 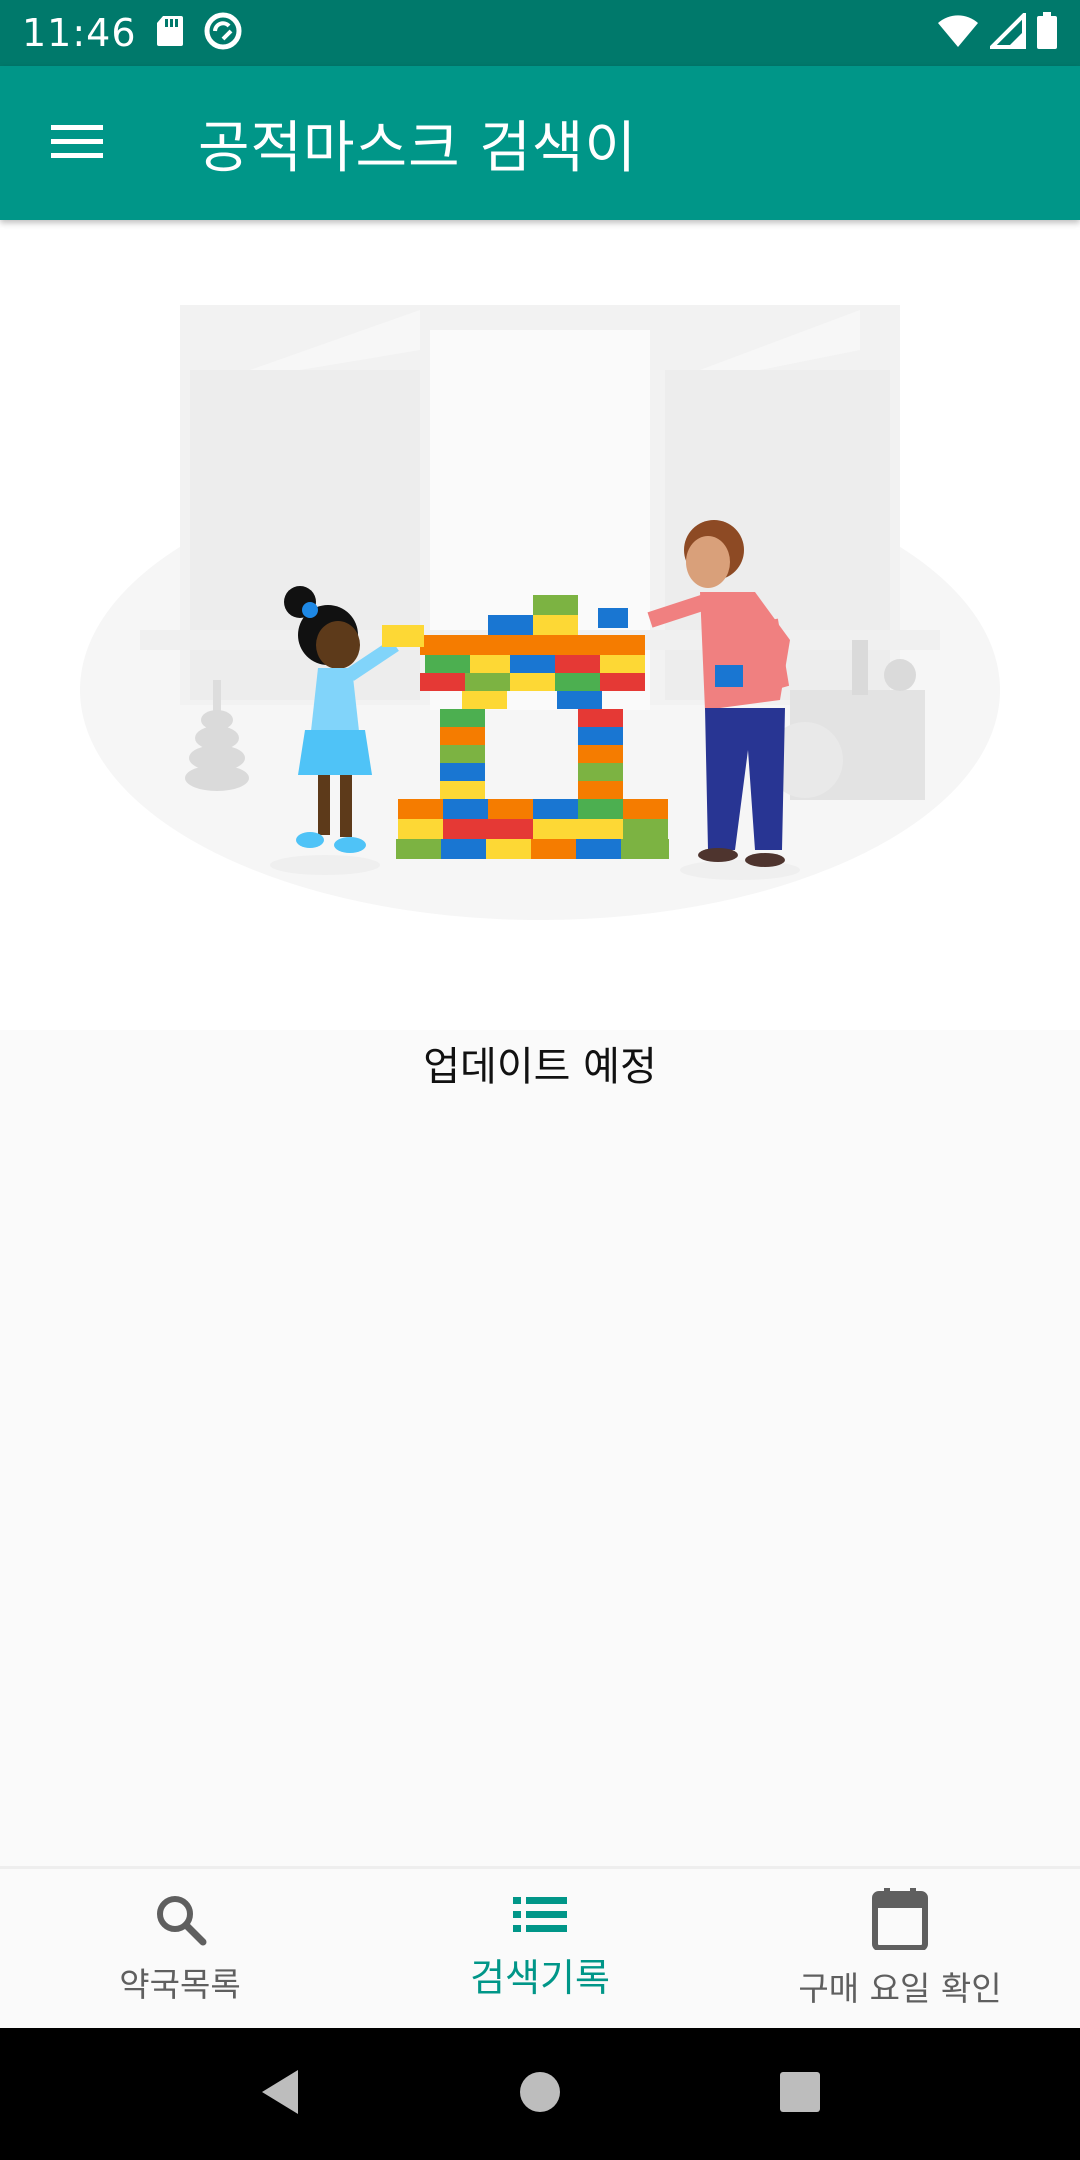 What do you see at coordinates (958, 33) in the screenshot?
I see `wifi-icon` at bounding box center [958, 33].